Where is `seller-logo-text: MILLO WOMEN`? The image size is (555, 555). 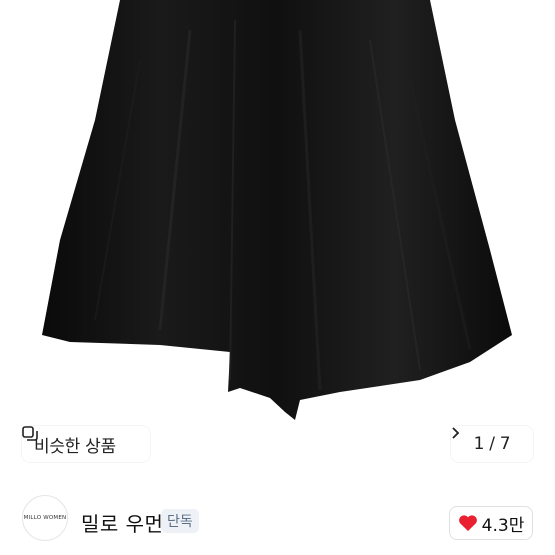
seller-logo-text: MILLO WOMEN is located at coordinates (45, 518).